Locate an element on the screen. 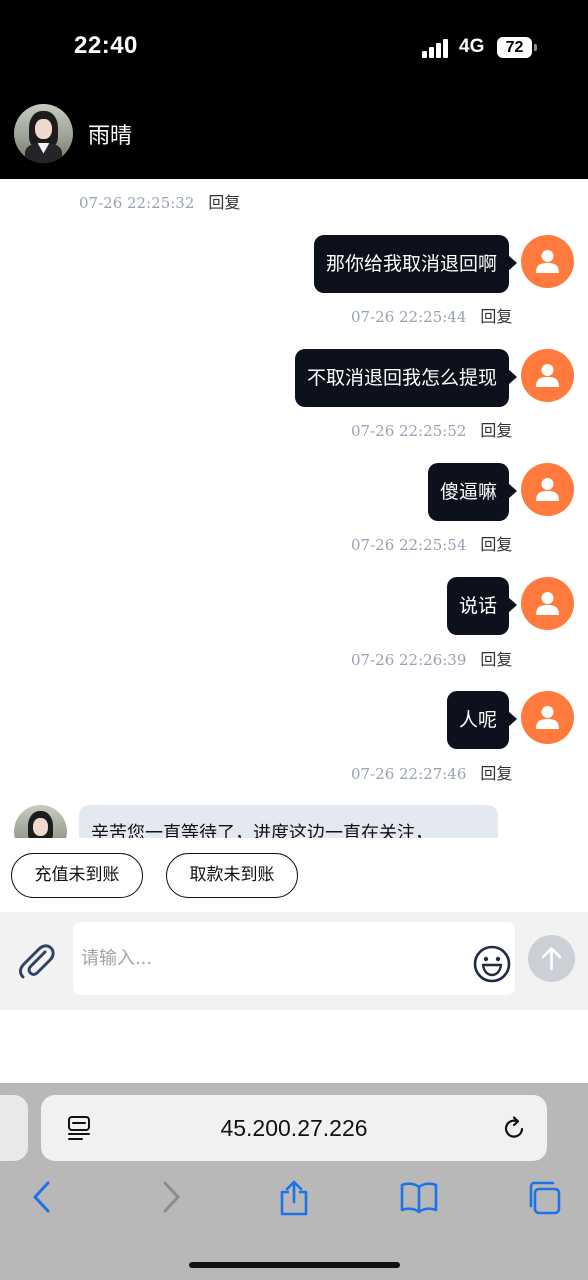 This screenshot has width=588, height=1280. message-meta: 07-26 22:25:44 回复 is located at coordinates (431, 315).